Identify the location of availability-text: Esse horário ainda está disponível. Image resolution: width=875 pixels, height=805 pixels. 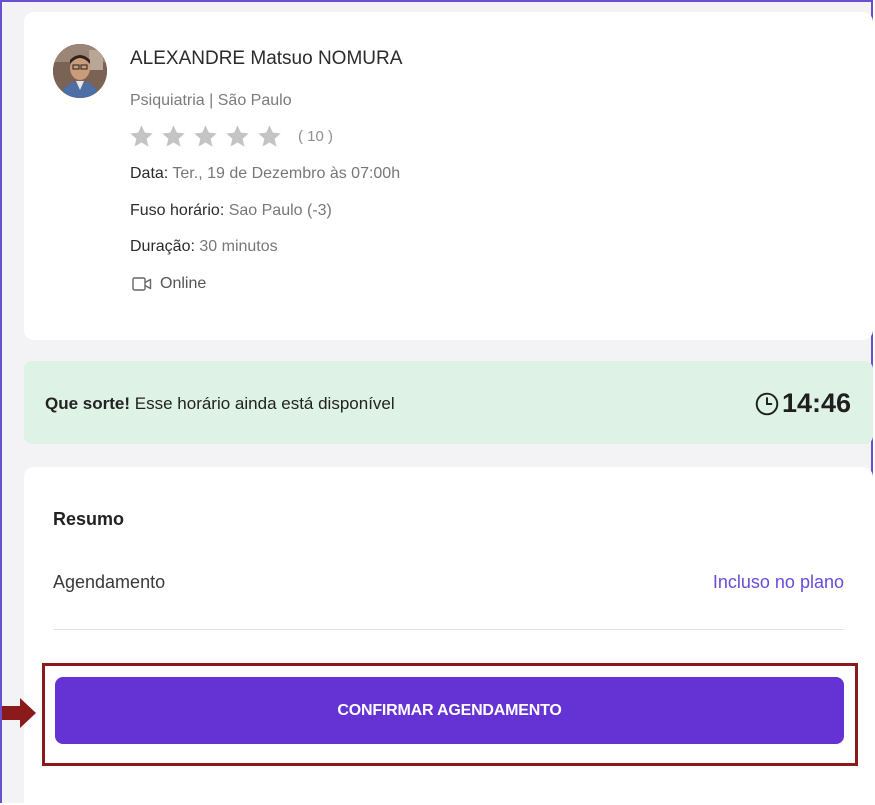
(264, 403).